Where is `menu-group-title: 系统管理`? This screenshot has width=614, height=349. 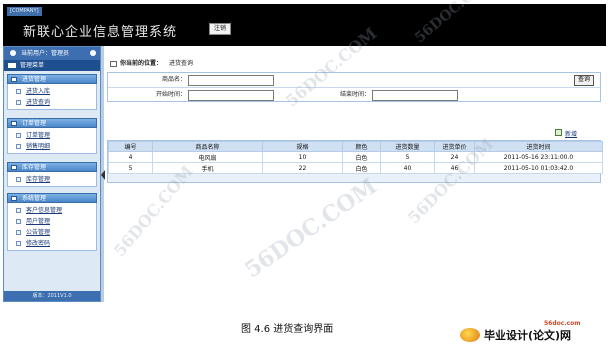 menu-group-title: 系统管理 is located at coordinates (52, 198).